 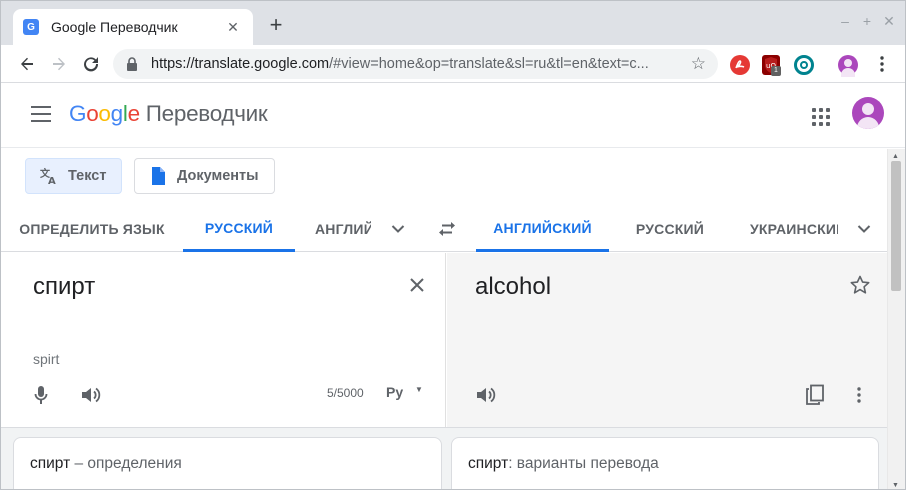 I want to click on page-scrollbar: ▲ ▼, so click(x=896, y=319).